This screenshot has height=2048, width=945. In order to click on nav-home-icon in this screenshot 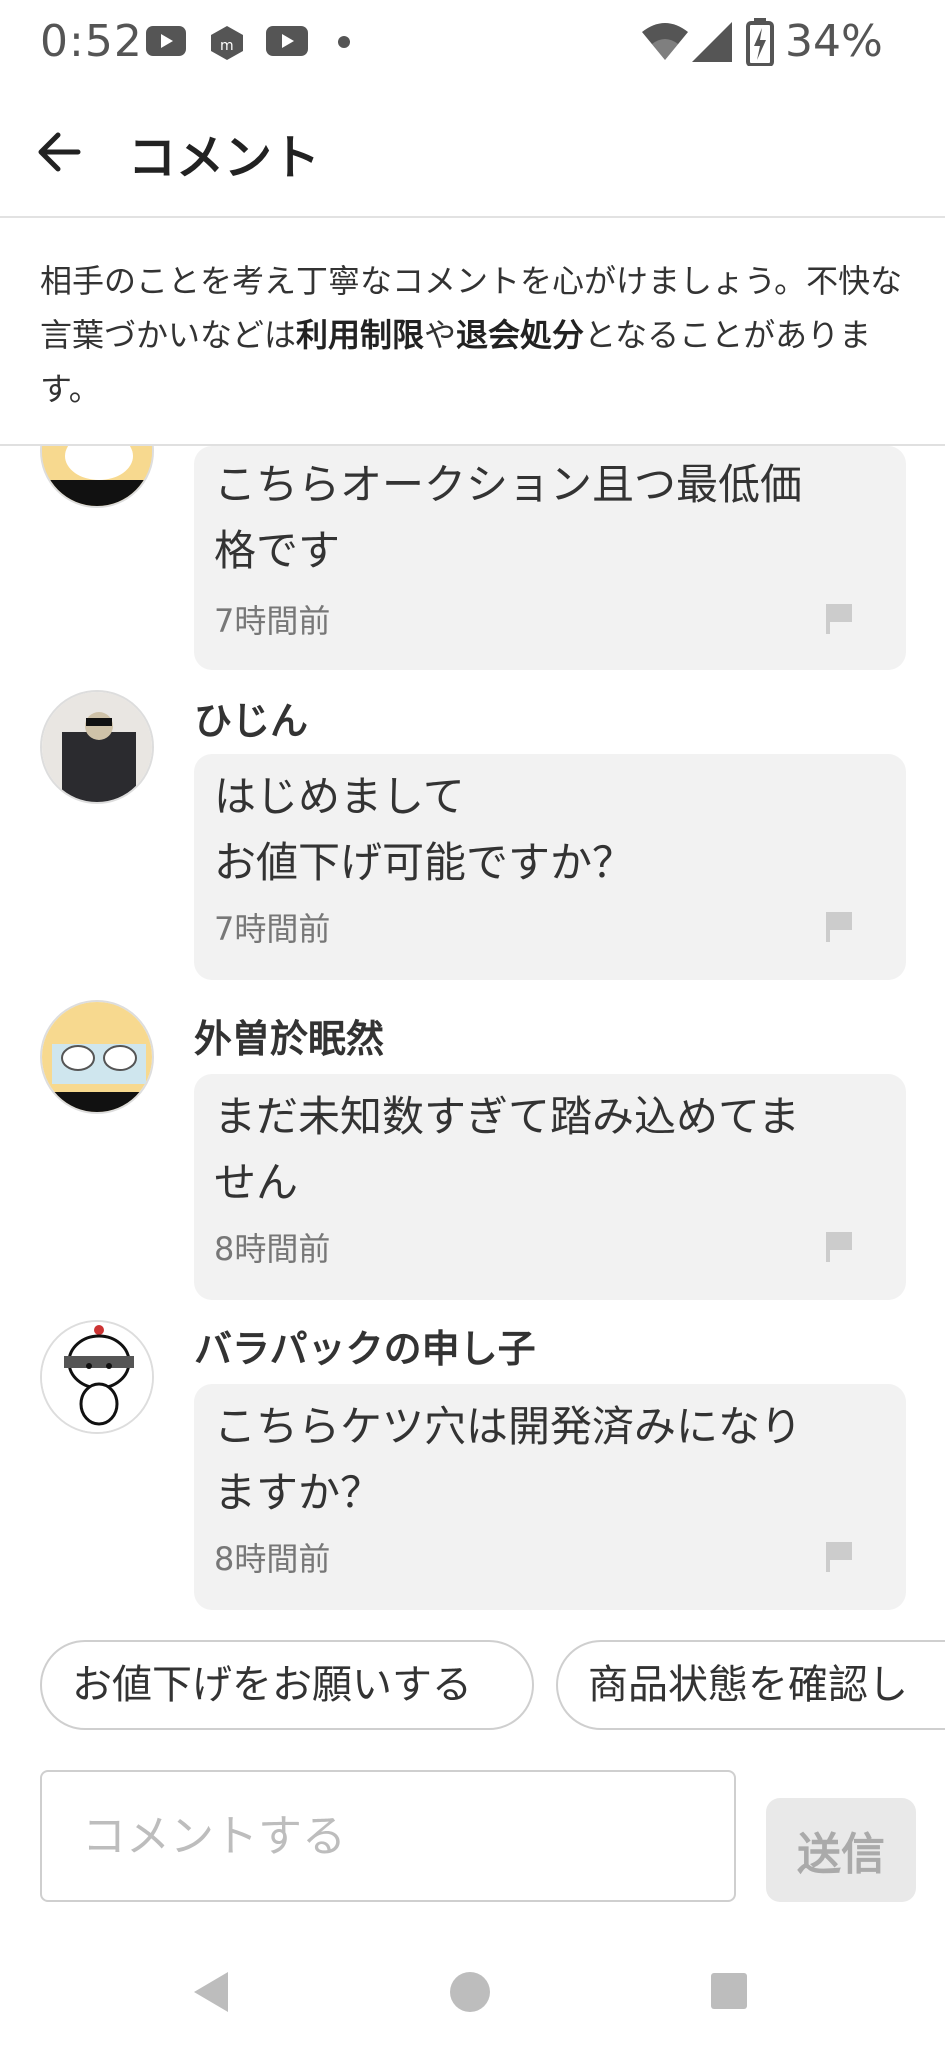, I will do `click(470, 1992)`.